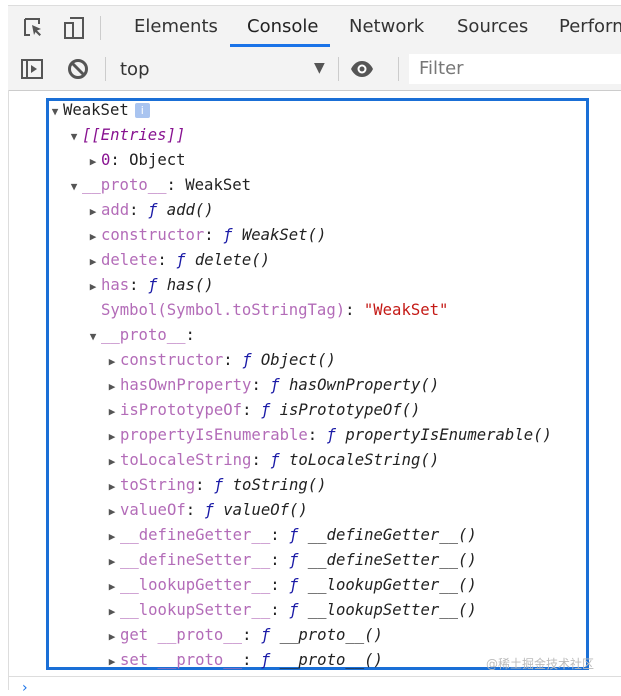  What do you see at coordinates (290, 585) in the screenshot?
I see `tree-row: ▶ __lookupGetter__: ƒ __lookupGetter__()` at bounding box center [290, 585].